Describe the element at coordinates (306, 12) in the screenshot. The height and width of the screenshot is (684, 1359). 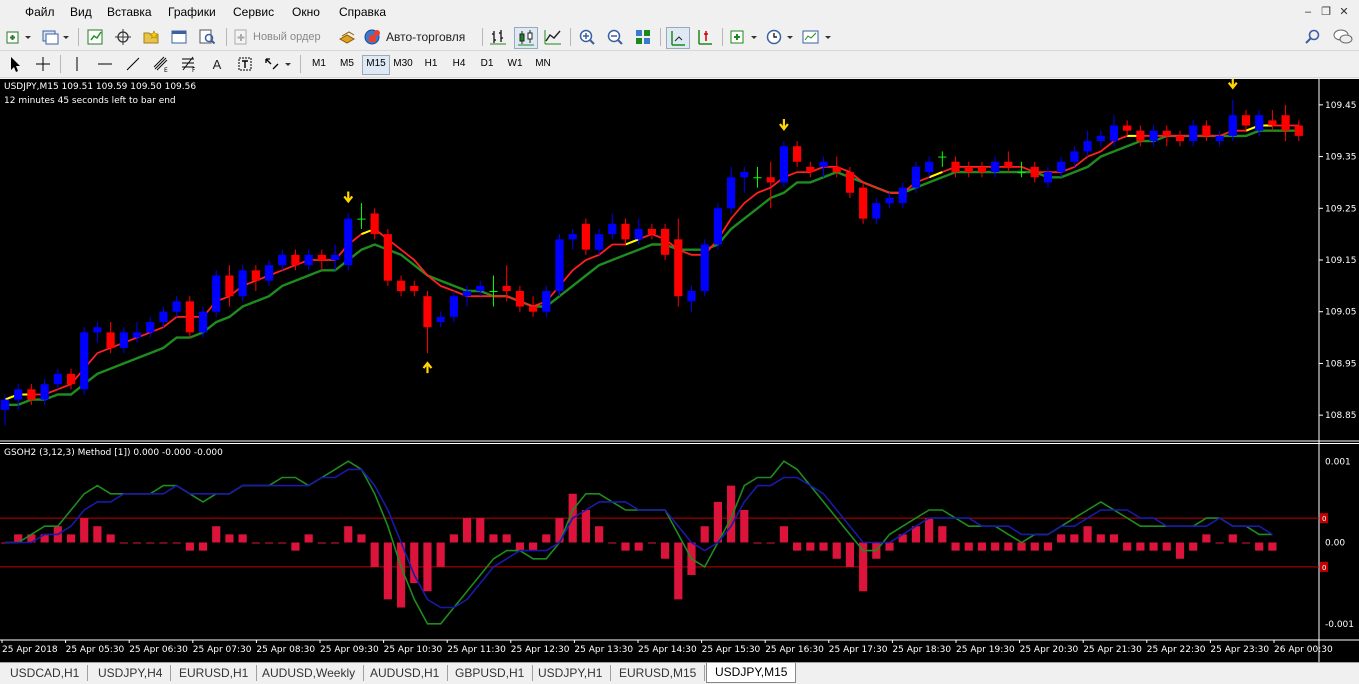
I see `menu-window: Окно` at that location.